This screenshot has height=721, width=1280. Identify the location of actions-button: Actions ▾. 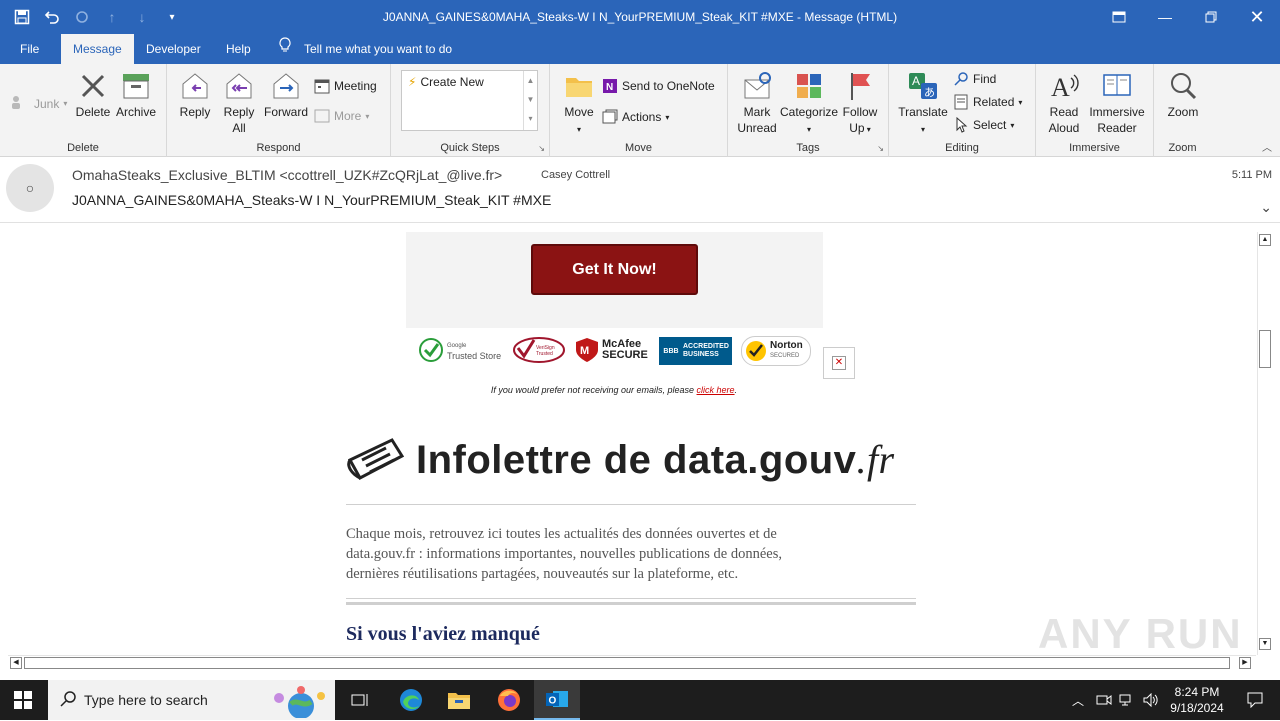
(635, 117).